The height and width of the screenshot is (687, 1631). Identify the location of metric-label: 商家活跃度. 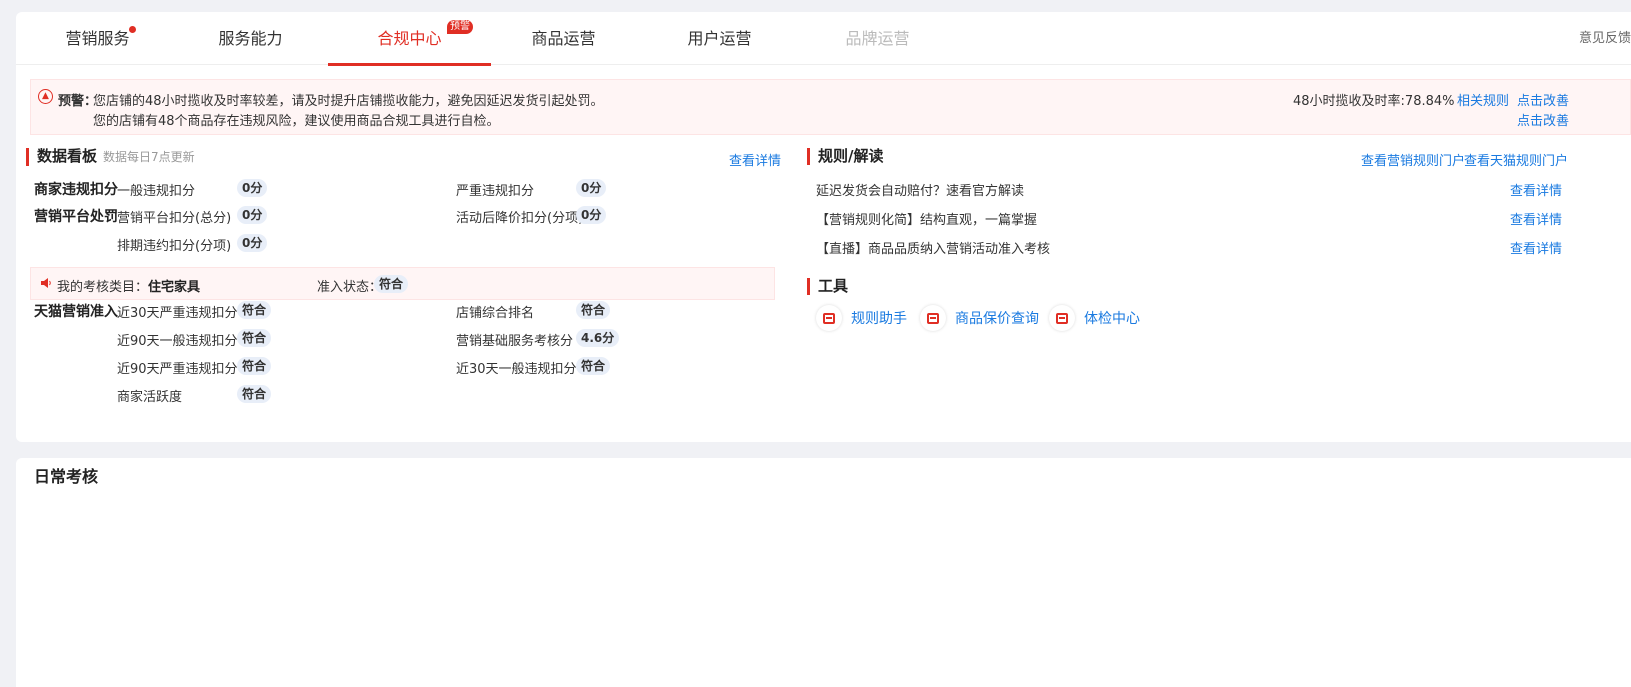
(150, 397).